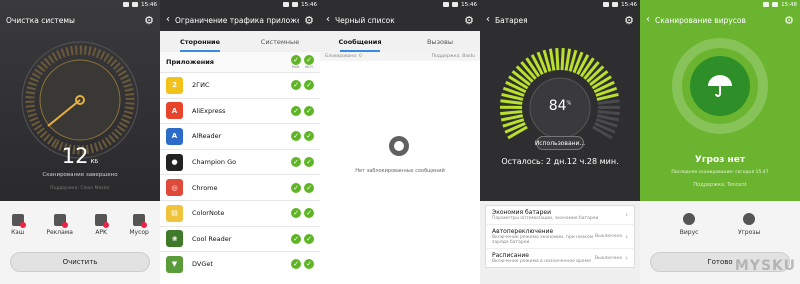 The image size is (800, 284). I want to click on tab-third-party: Сторонние, so click(200, 41).